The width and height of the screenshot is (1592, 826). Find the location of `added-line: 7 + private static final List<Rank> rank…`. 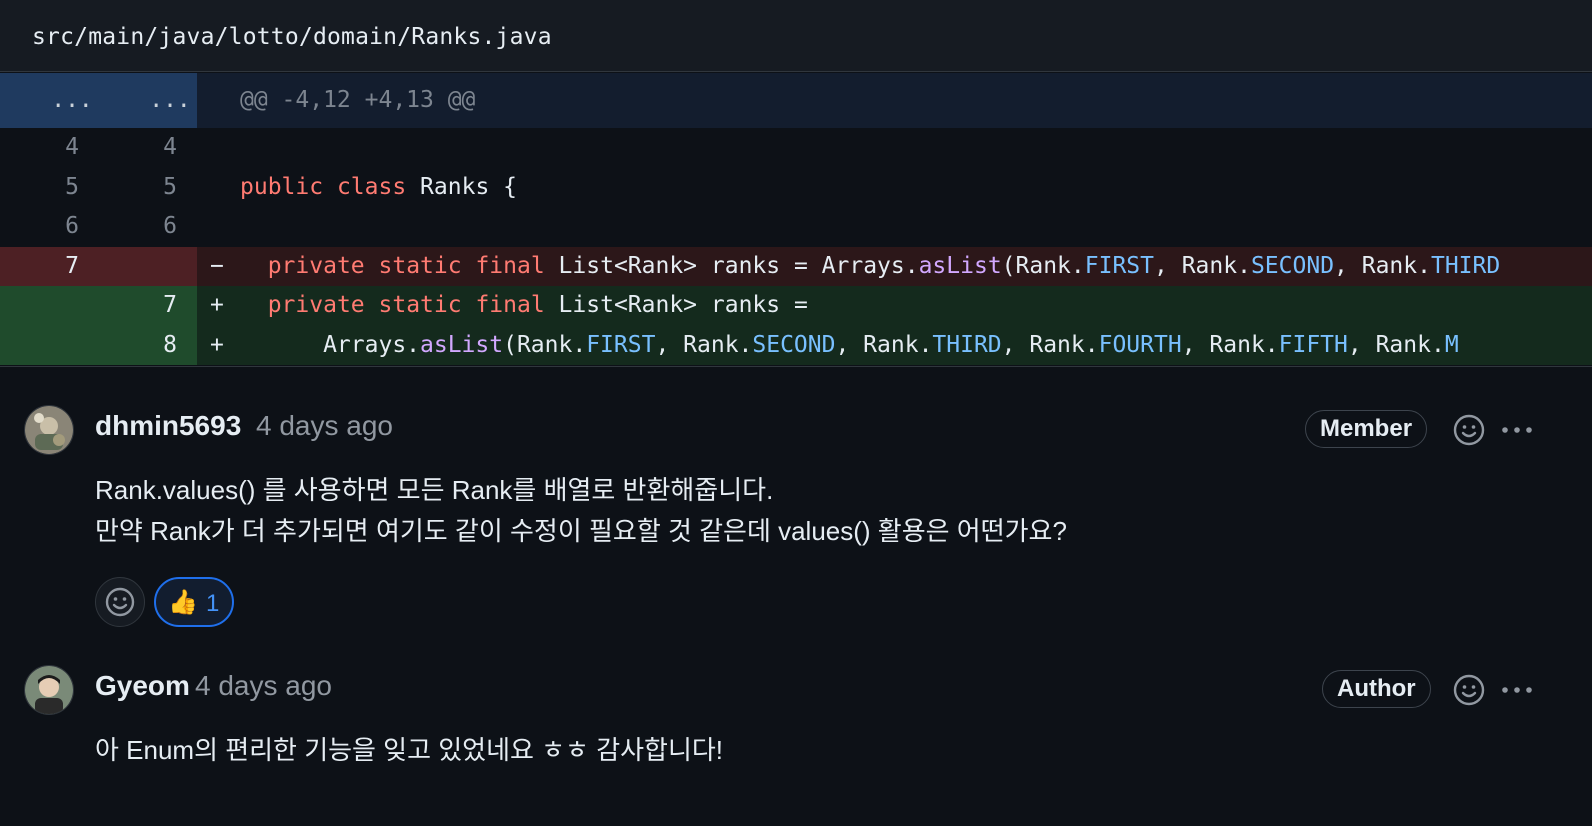

added-line: 7 + private static final List<Rank> rank… is located at coordinates (796, 306).